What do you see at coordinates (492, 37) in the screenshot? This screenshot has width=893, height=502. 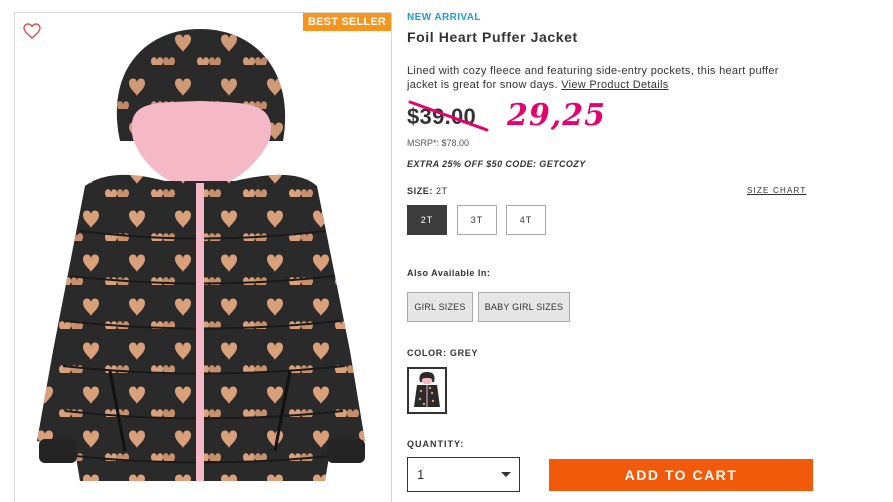 I see `product-title: Foil Heart Puffer Jacket` at bounding box center [492, 37].